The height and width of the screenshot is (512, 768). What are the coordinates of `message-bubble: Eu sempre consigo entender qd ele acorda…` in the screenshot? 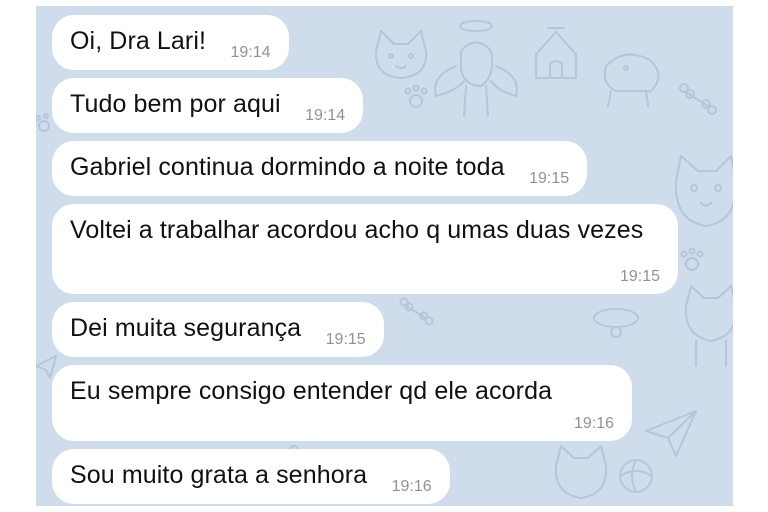 It's located at (342, 403).